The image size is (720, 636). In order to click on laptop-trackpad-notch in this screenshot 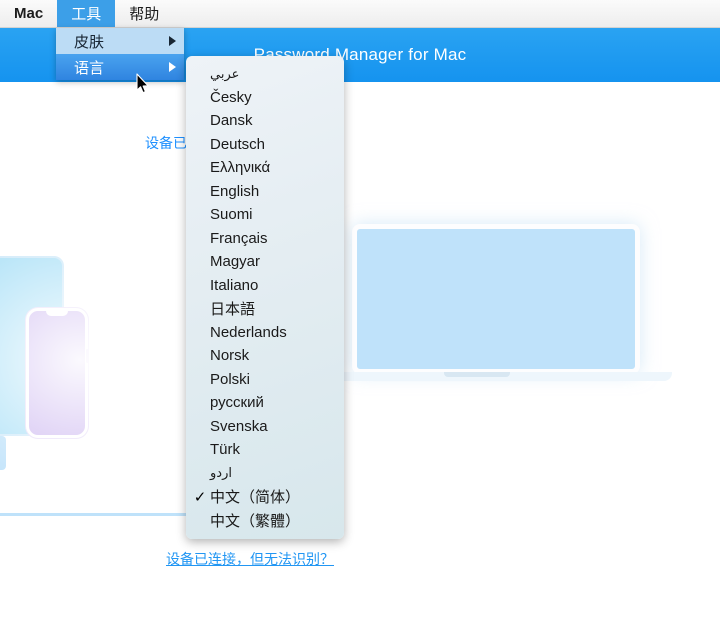, I will do `click(477, 374)`.